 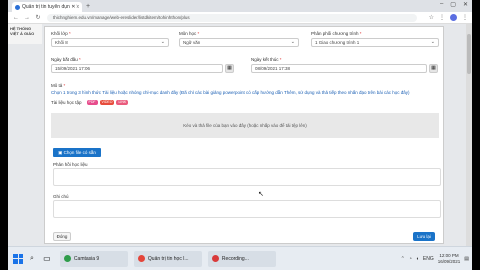 I want to click on feedback-label: Phản hồi học liệu, so click(x=70, y=164).